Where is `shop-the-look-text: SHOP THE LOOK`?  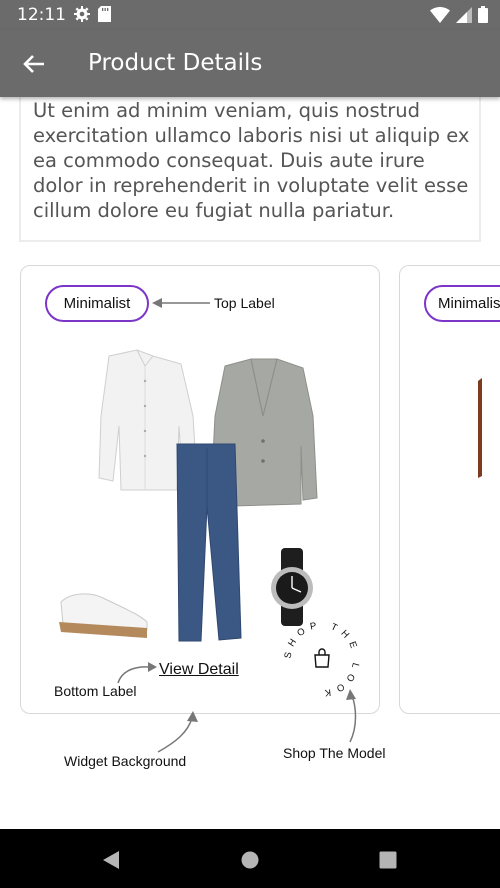
shop-the-look-text: SHOP THE LOOK is located at coordinates (319, 659).